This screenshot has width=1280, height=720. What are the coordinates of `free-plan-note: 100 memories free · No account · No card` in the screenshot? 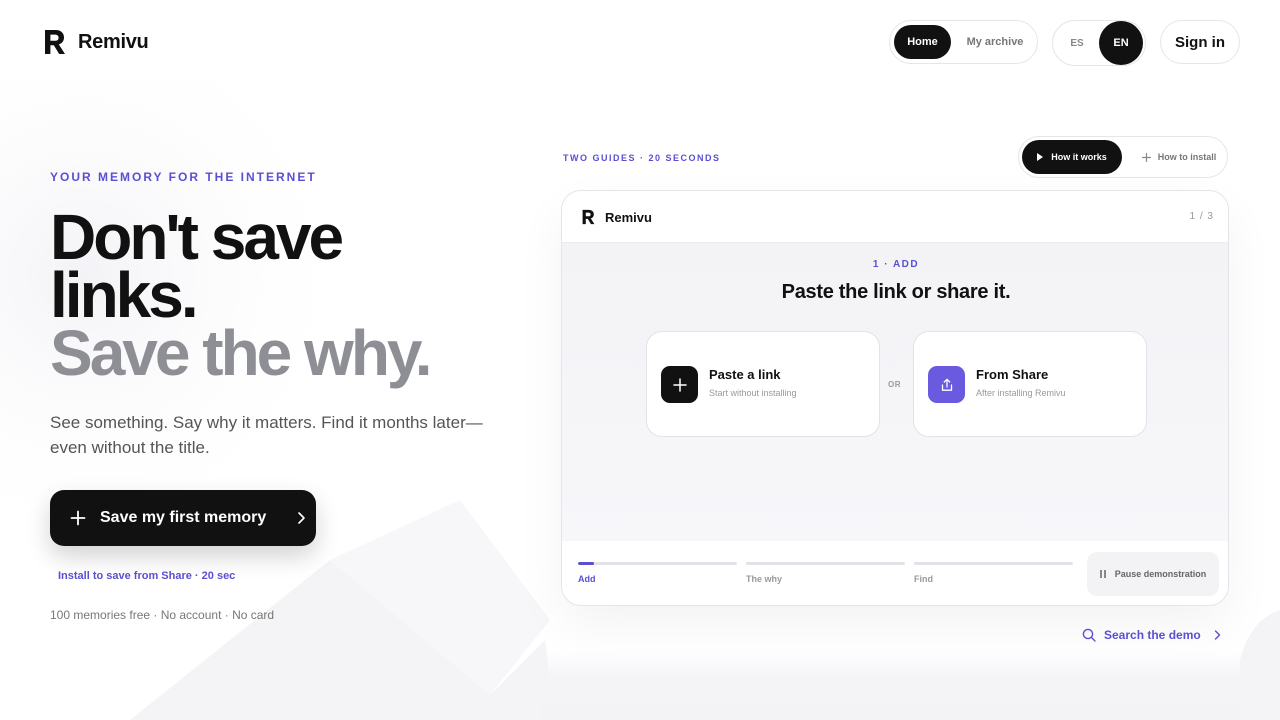 It's located at (162, 615).